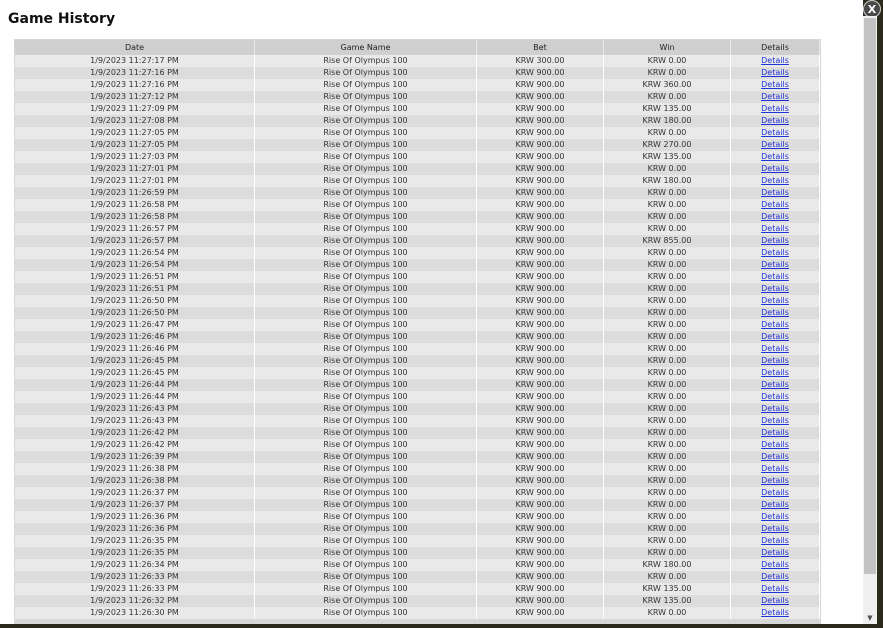  I want to click on win-cell: KRW 135.00, so click(667, 601).